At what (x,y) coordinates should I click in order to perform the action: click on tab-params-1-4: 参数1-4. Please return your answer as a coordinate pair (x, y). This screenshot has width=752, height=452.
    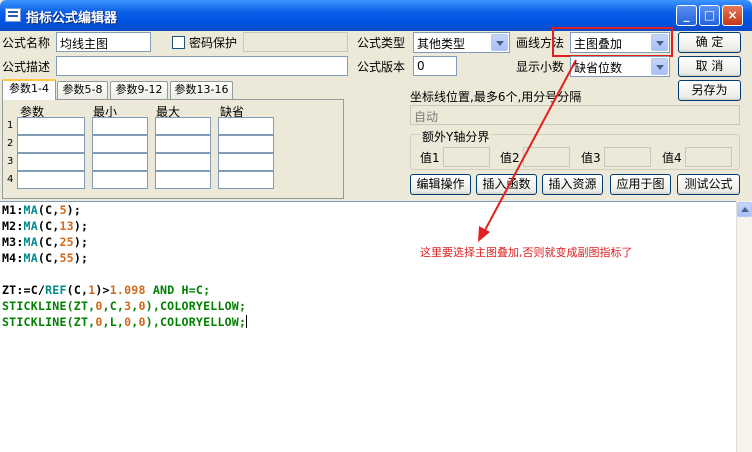
    Looking at the image, I should click on (29, 89).